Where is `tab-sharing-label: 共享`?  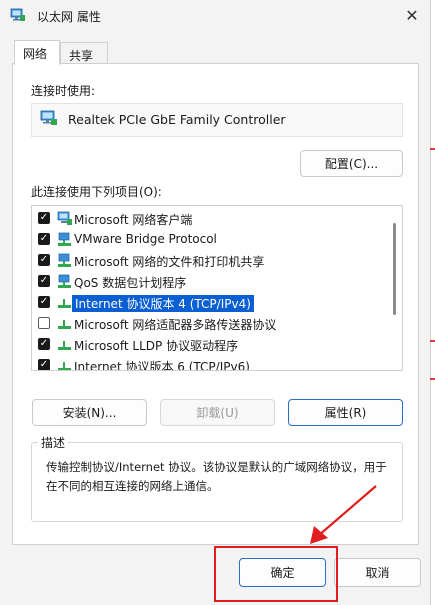 tab-sharing-label: 共享 is located at coordinates (81, 56).